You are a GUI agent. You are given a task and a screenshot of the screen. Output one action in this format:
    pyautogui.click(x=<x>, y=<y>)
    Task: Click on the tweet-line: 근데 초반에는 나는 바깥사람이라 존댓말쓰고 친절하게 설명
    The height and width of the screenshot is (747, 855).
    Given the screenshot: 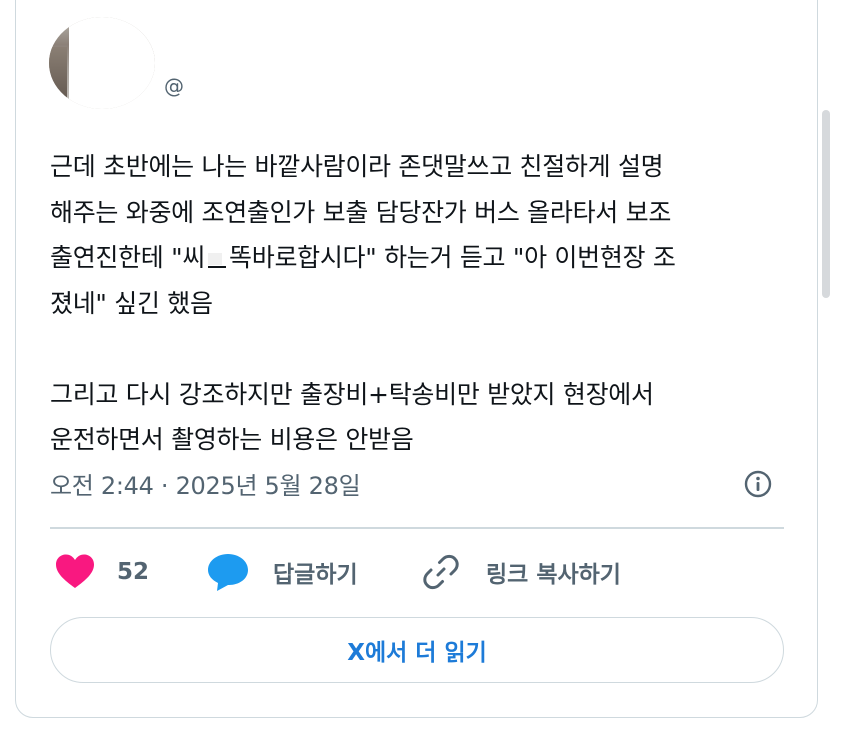 What is the action you would take?
    pyautogui.click(x=357, y=166)
    